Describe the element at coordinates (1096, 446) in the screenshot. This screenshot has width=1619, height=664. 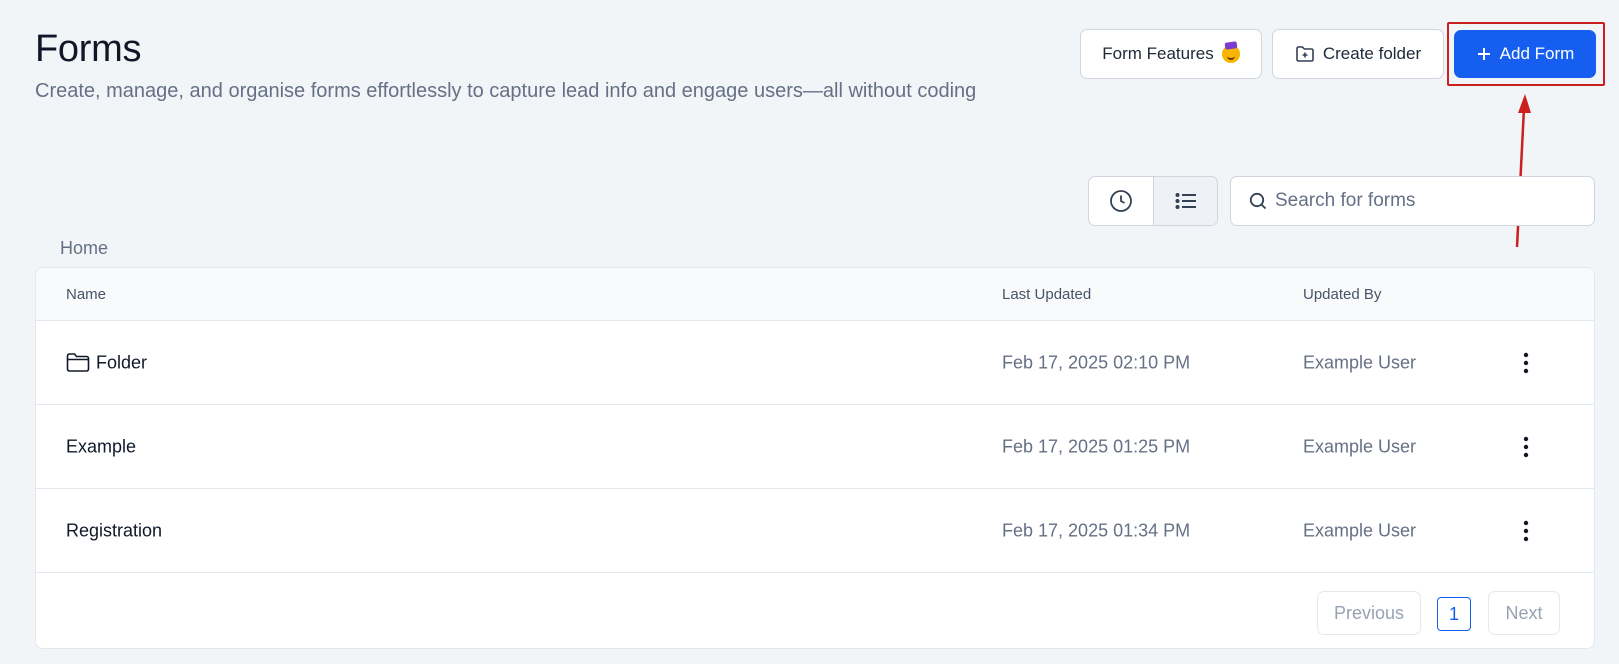
I see `row-last-updated: Feb 17, 2025 01:25 PM` at that location.